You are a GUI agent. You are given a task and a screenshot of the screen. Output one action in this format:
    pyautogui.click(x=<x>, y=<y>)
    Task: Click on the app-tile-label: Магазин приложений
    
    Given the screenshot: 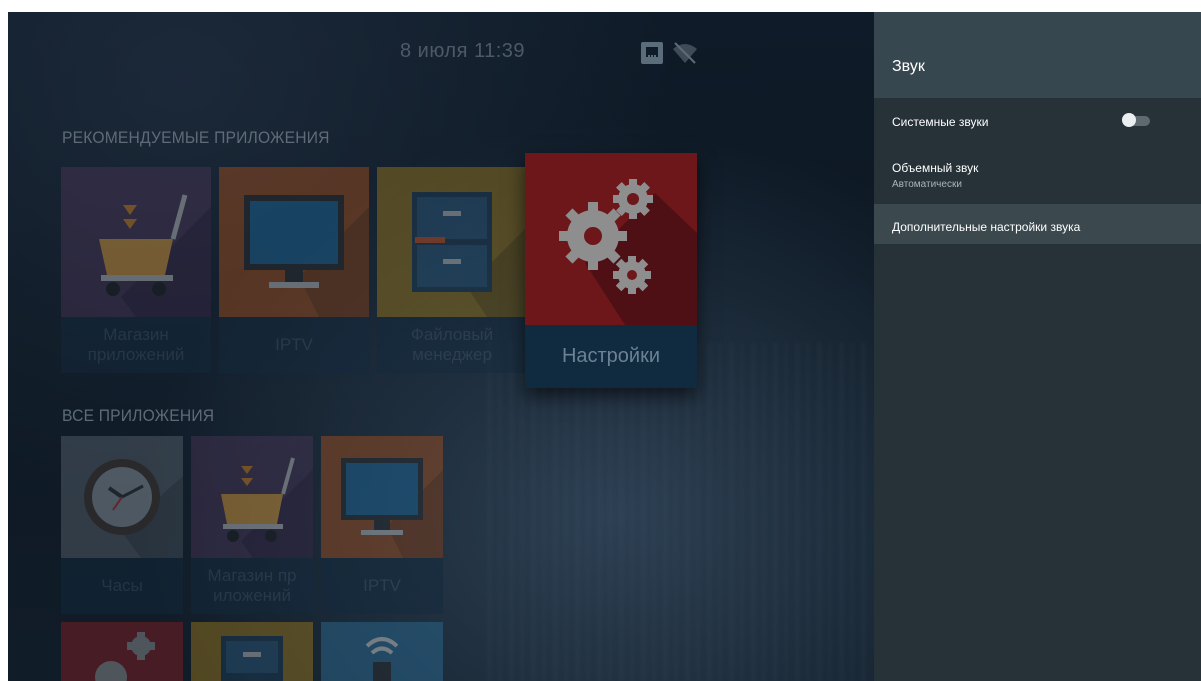 What is the action you would take?
    pyautogui.click(x=136, y=345)
    